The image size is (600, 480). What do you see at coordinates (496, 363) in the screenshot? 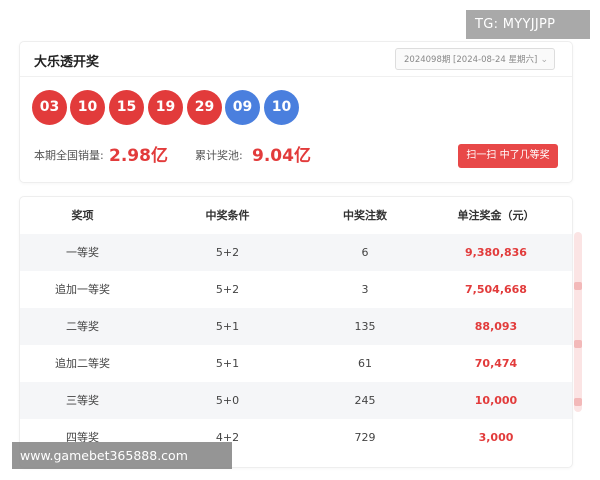
I see `prize-amount: 70,474` at bounding box center [496, 363].